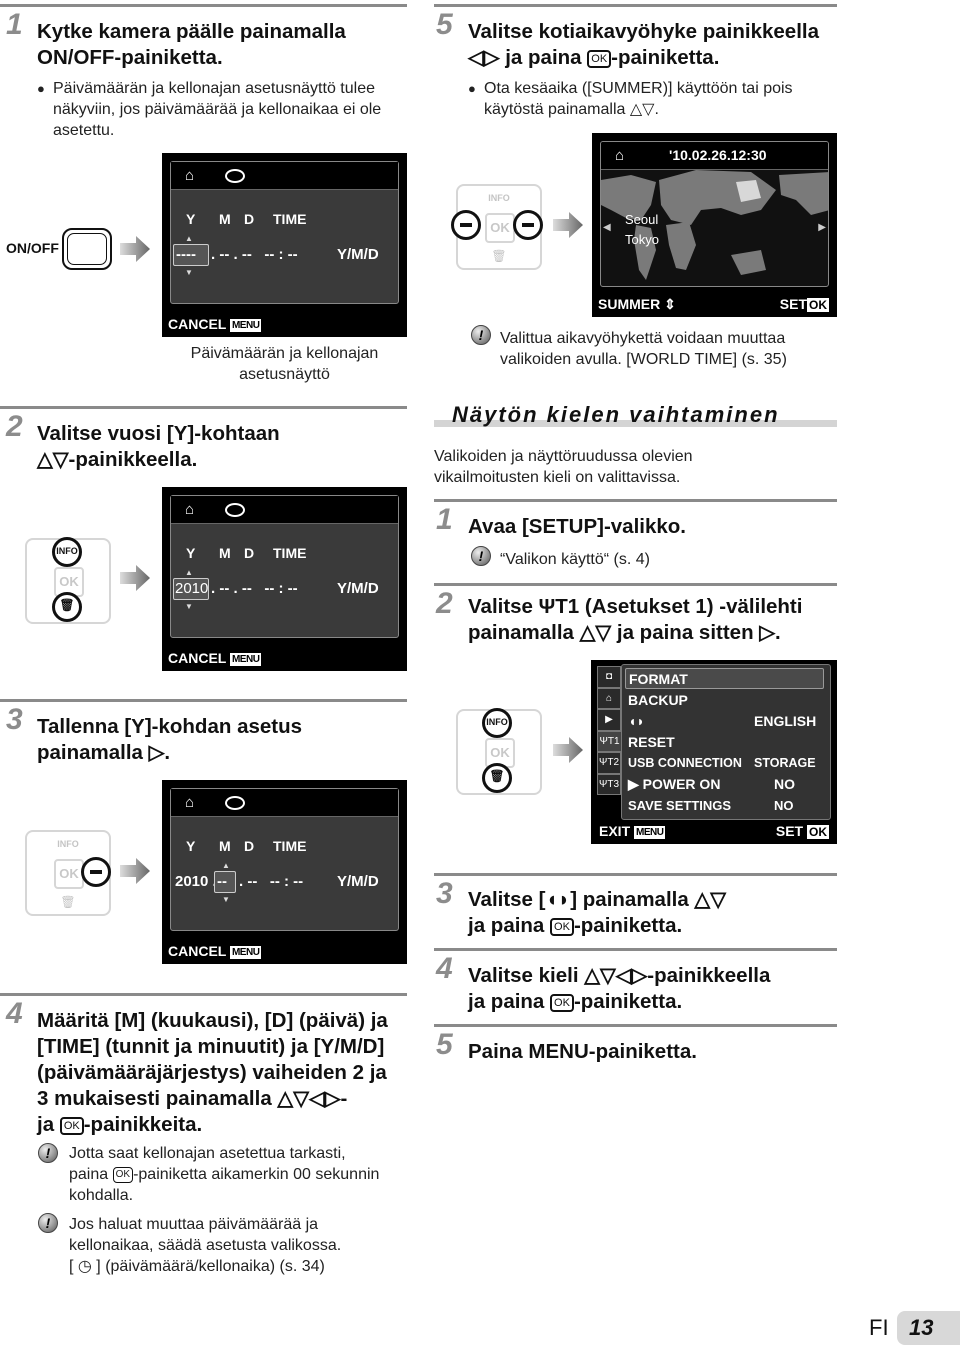 This screenshot has height=1349, width=960. I want to click on menu-item-format: FORMAT, so click(724, 678).